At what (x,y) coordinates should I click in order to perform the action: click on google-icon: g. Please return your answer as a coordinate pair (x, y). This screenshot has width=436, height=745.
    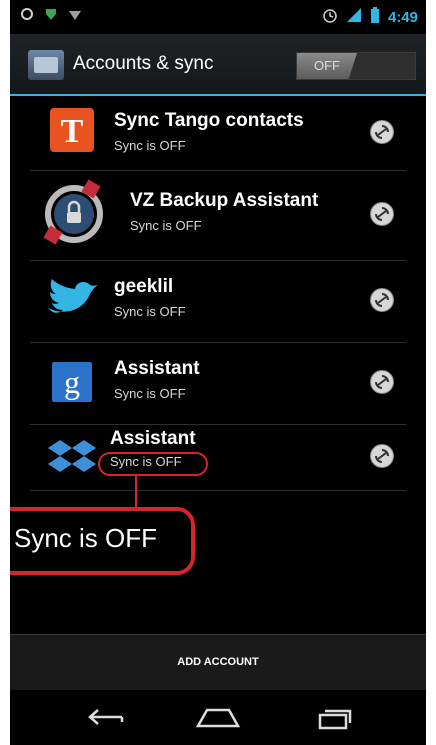
    Looking at the image, I should click on (72, 384).